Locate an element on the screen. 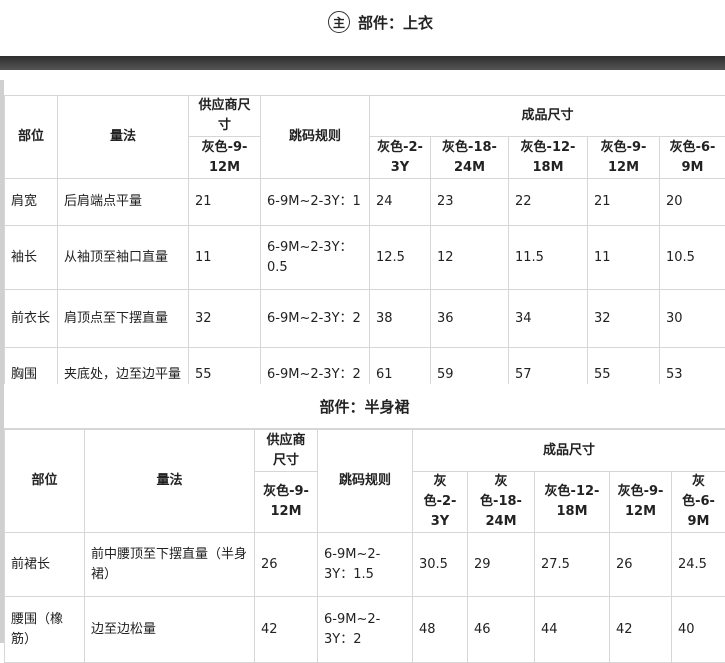 This screenshot has width=725, height=663. cell-supplier: 42 is located at coordinates (286, 630).